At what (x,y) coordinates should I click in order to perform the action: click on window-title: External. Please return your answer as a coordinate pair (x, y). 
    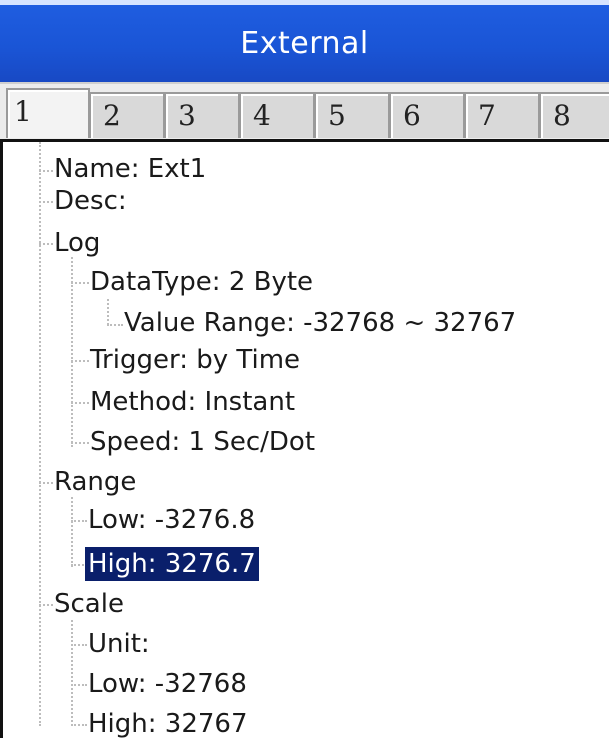
    Looking at the image, I should click on (304, 43).